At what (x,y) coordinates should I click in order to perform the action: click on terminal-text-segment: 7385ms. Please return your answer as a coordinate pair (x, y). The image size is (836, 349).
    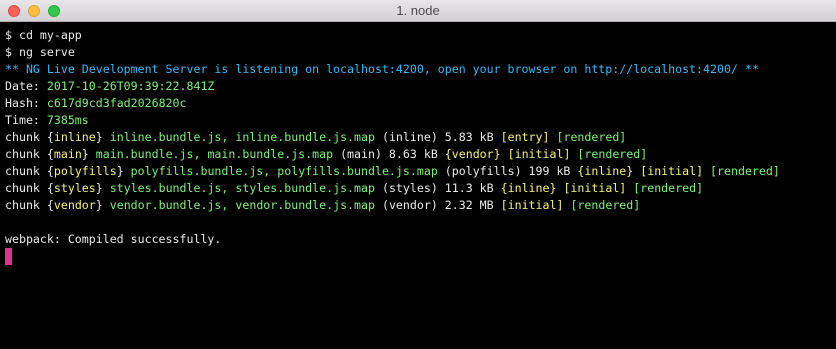
    Looking at the image, I should click on (67, 120).